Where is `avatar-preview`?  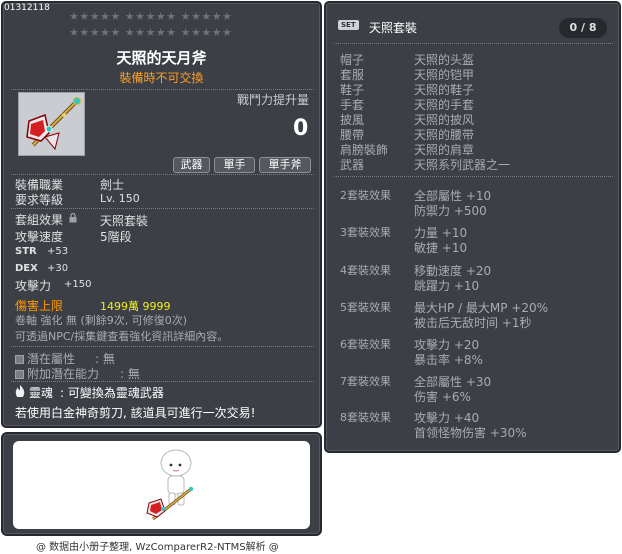 avatar-preview is located at coordinates (161, 484).